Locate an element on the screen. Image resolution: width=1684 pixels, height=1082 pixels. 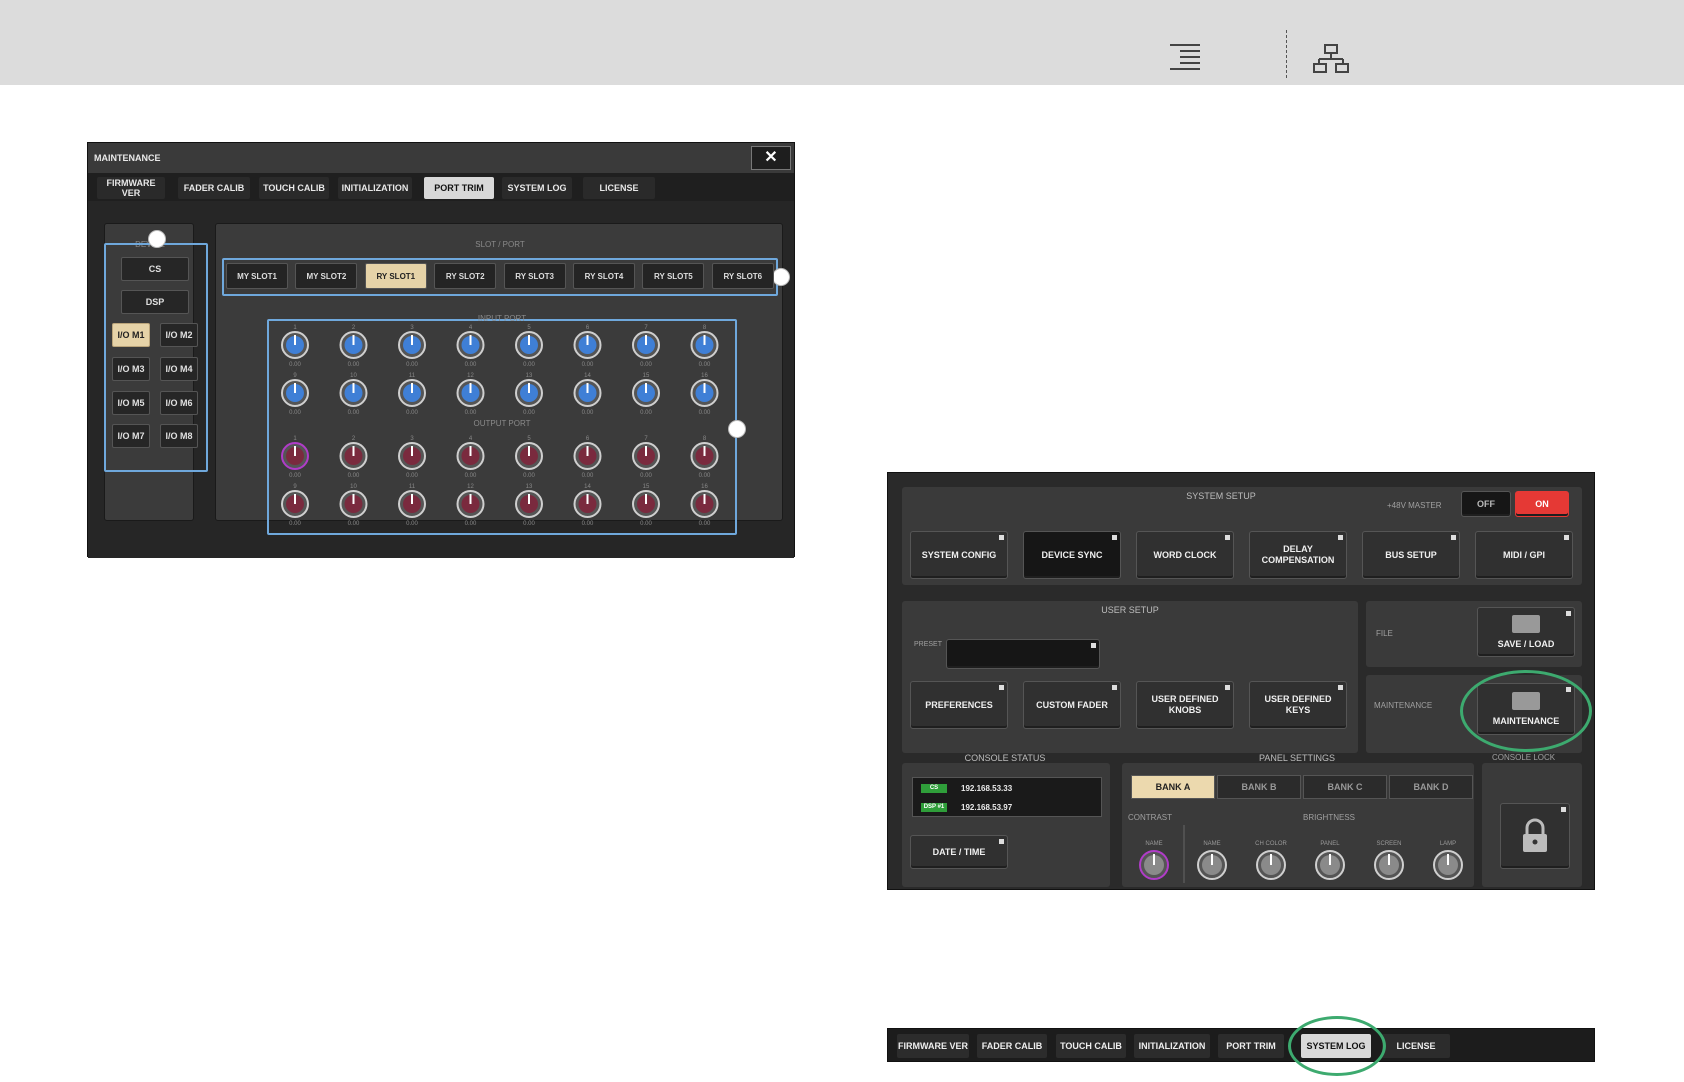
slot-button: RY SLOT3 is located at coordinates (534, 276).